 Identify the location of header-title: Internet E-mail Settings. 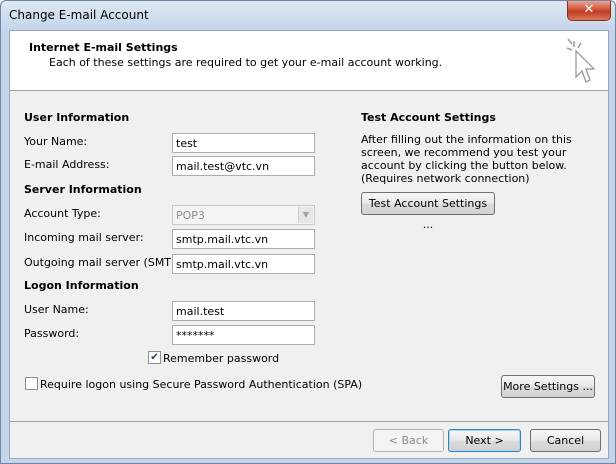
(103, 47).